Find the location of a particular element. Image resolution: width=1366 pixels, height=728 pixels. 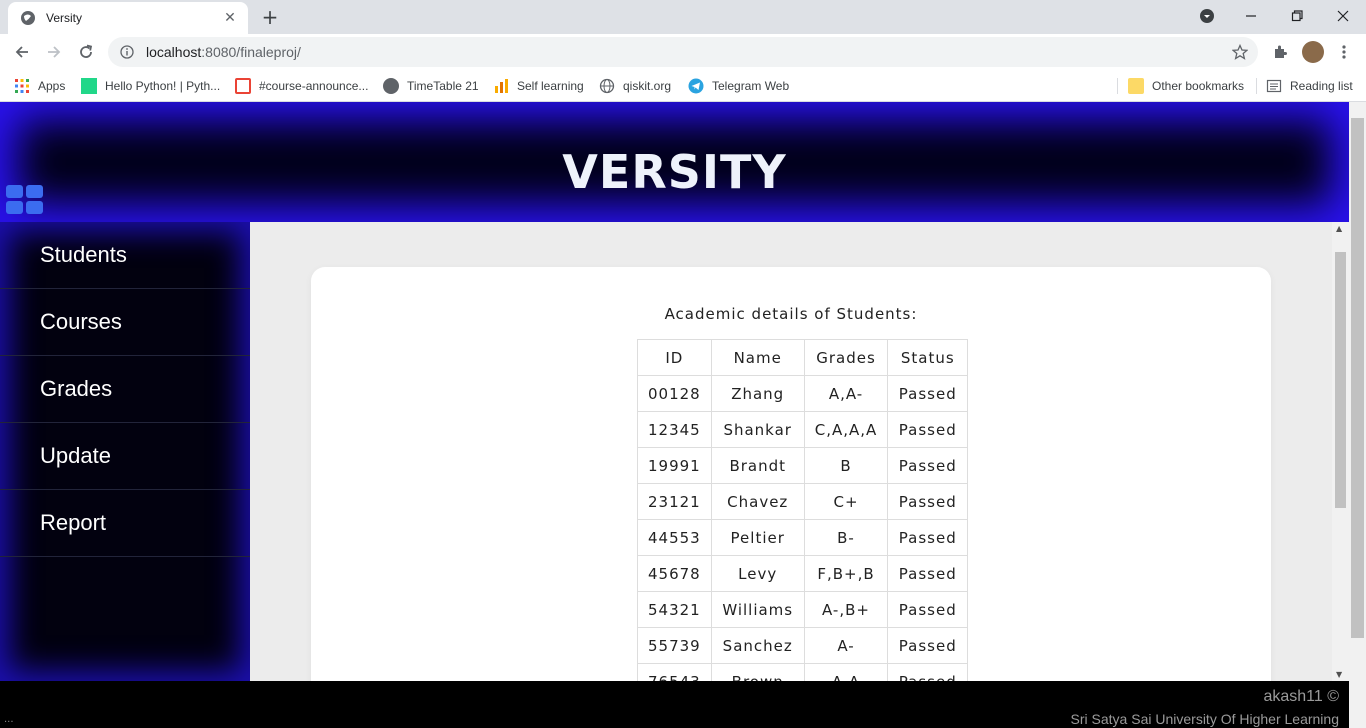

bookmark-apps: Apps is located at coordinates (39, 86).